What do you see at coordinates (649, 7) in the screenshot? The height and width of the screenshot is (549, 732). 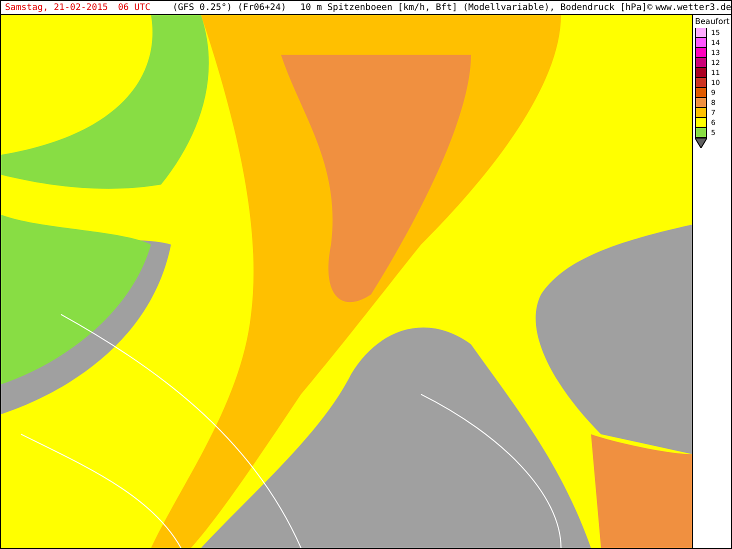 I see `copyright-sign: ©` at bounding box center [649, 7].